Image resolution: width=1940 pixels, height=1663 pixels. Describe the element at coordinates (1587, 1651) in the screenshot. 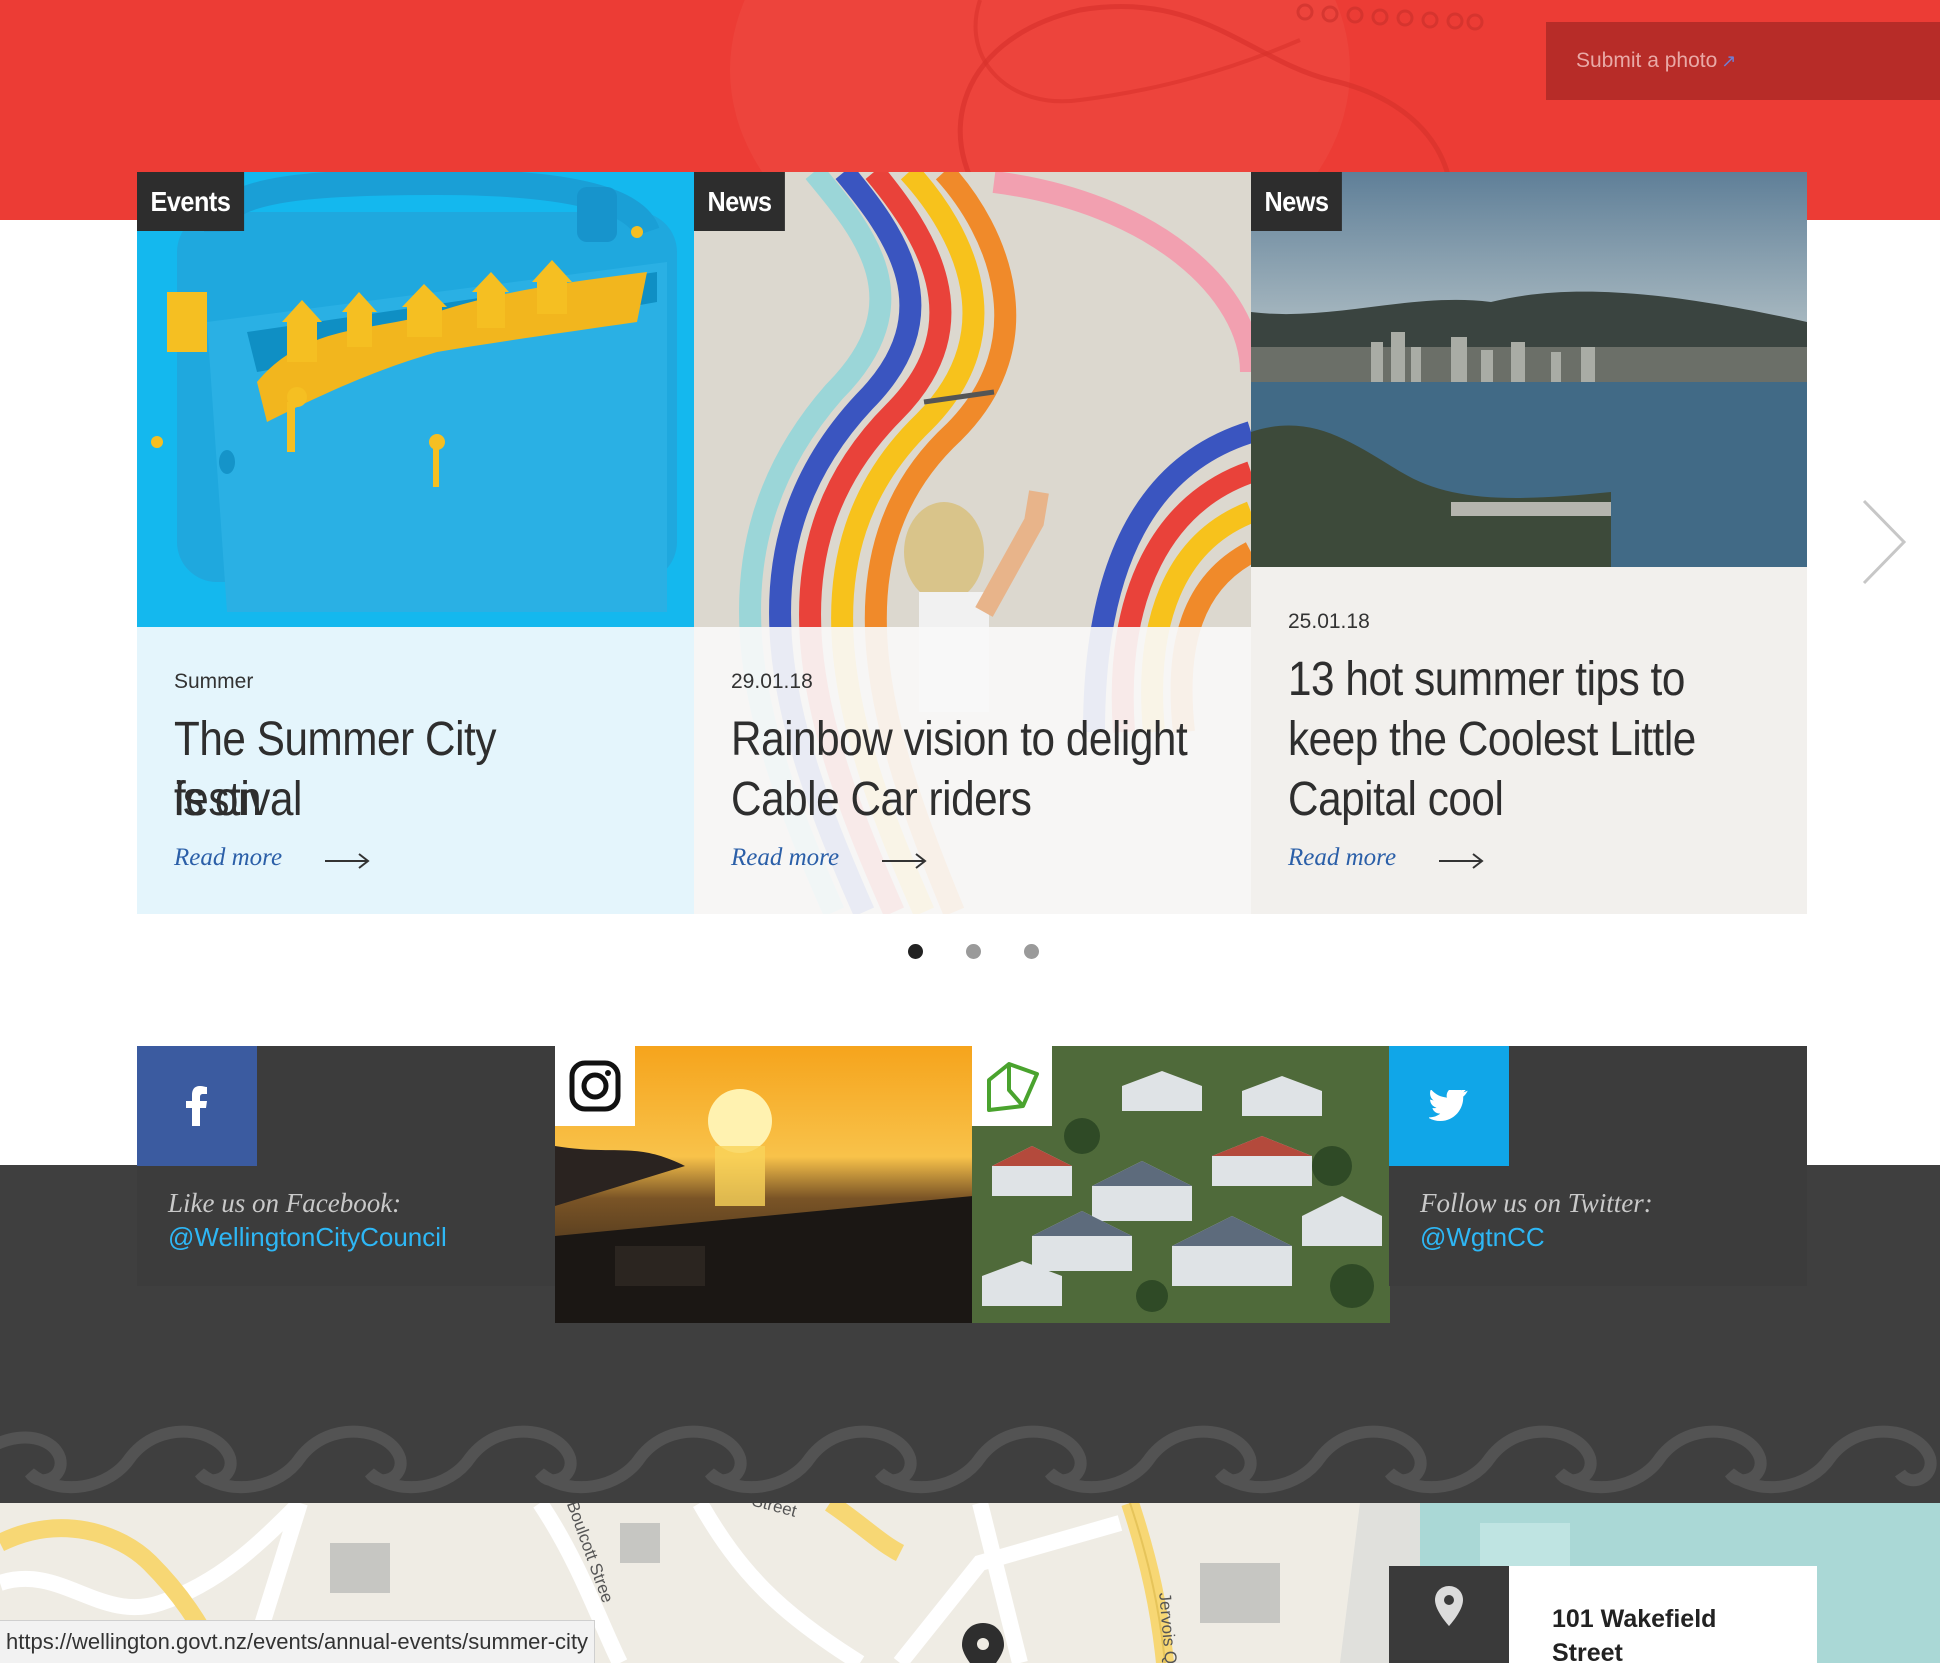

I see `address-line-2: Street` at that location.